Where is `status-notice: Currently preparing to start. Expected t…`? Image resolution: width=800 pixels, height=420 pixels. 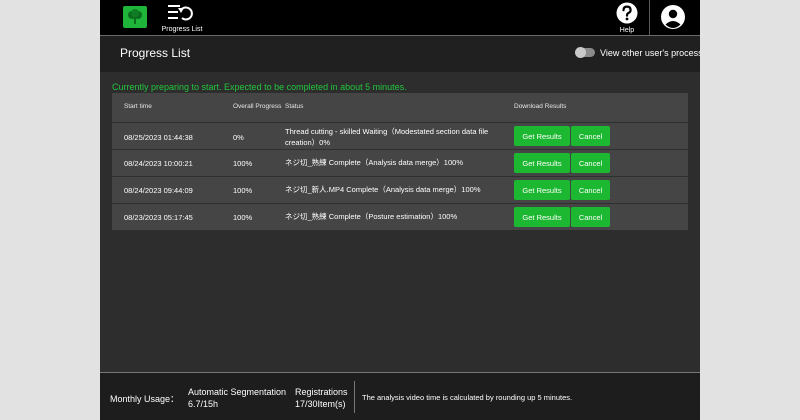 status-notice: Currently preparing to start. Expected t… is located at coordinates (259, 87).